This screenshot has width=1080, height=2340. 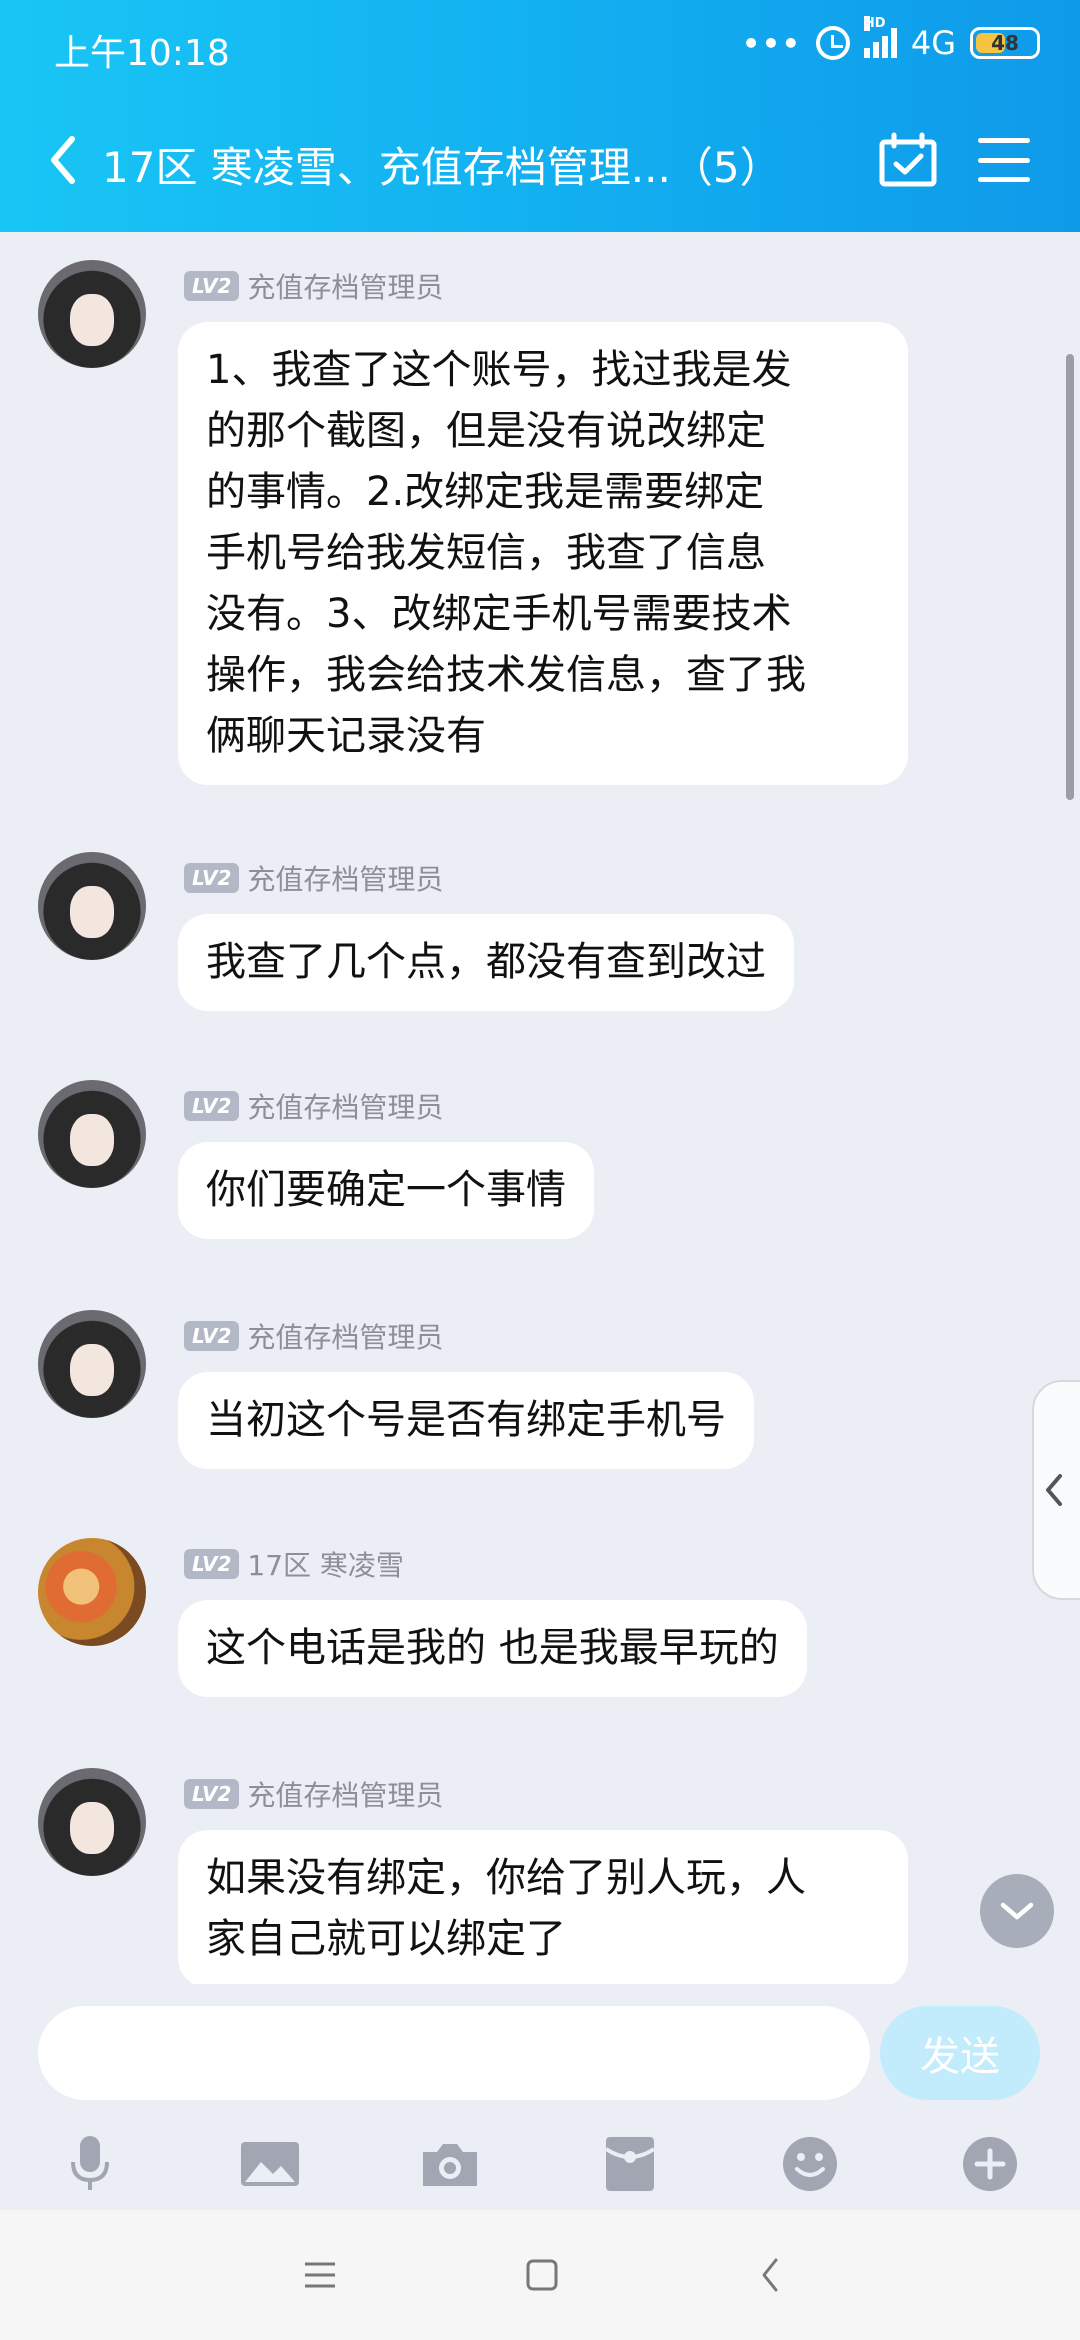 What do you see at coordinates (543, 1907) in the screenshot?
I see `message-bubble: 如果没有绑定，你给了别人玩，人 家自己就可以绑定了` at bounding box center [543, 1907].